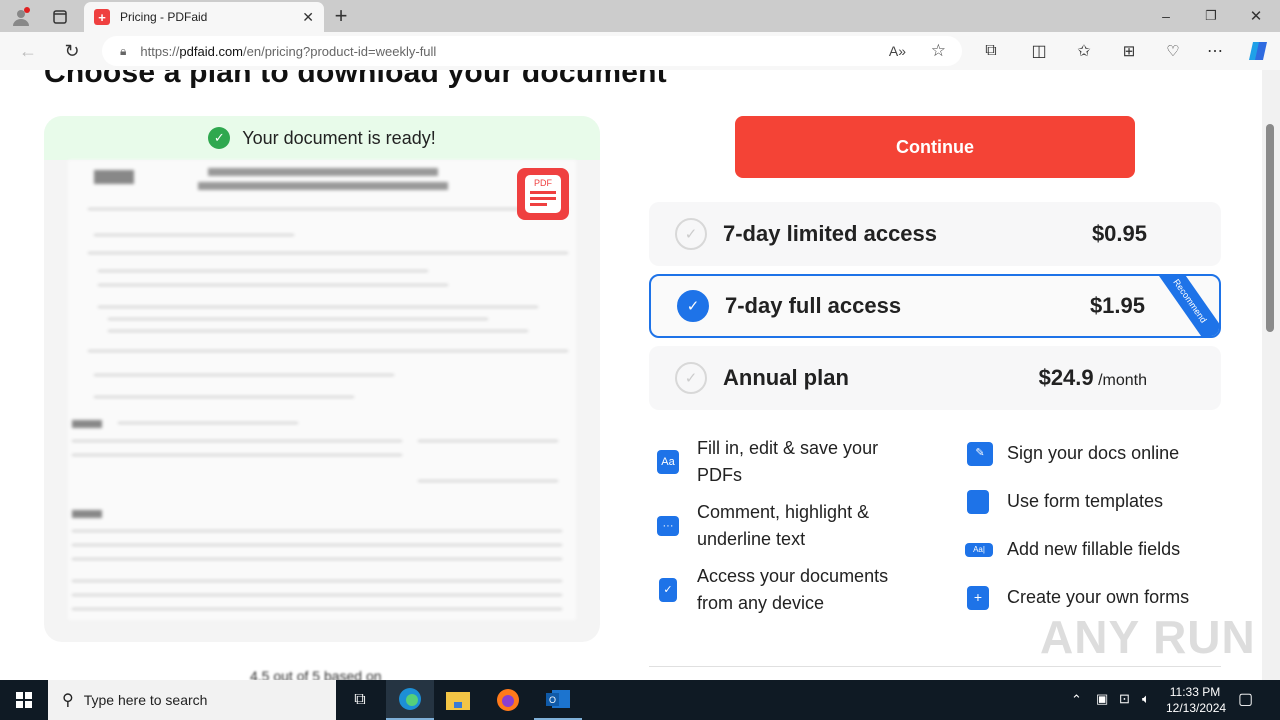  Describe the element at coordinates (668, 462) in the screenshot. I see `document-edit-icon: Aa` at that location.